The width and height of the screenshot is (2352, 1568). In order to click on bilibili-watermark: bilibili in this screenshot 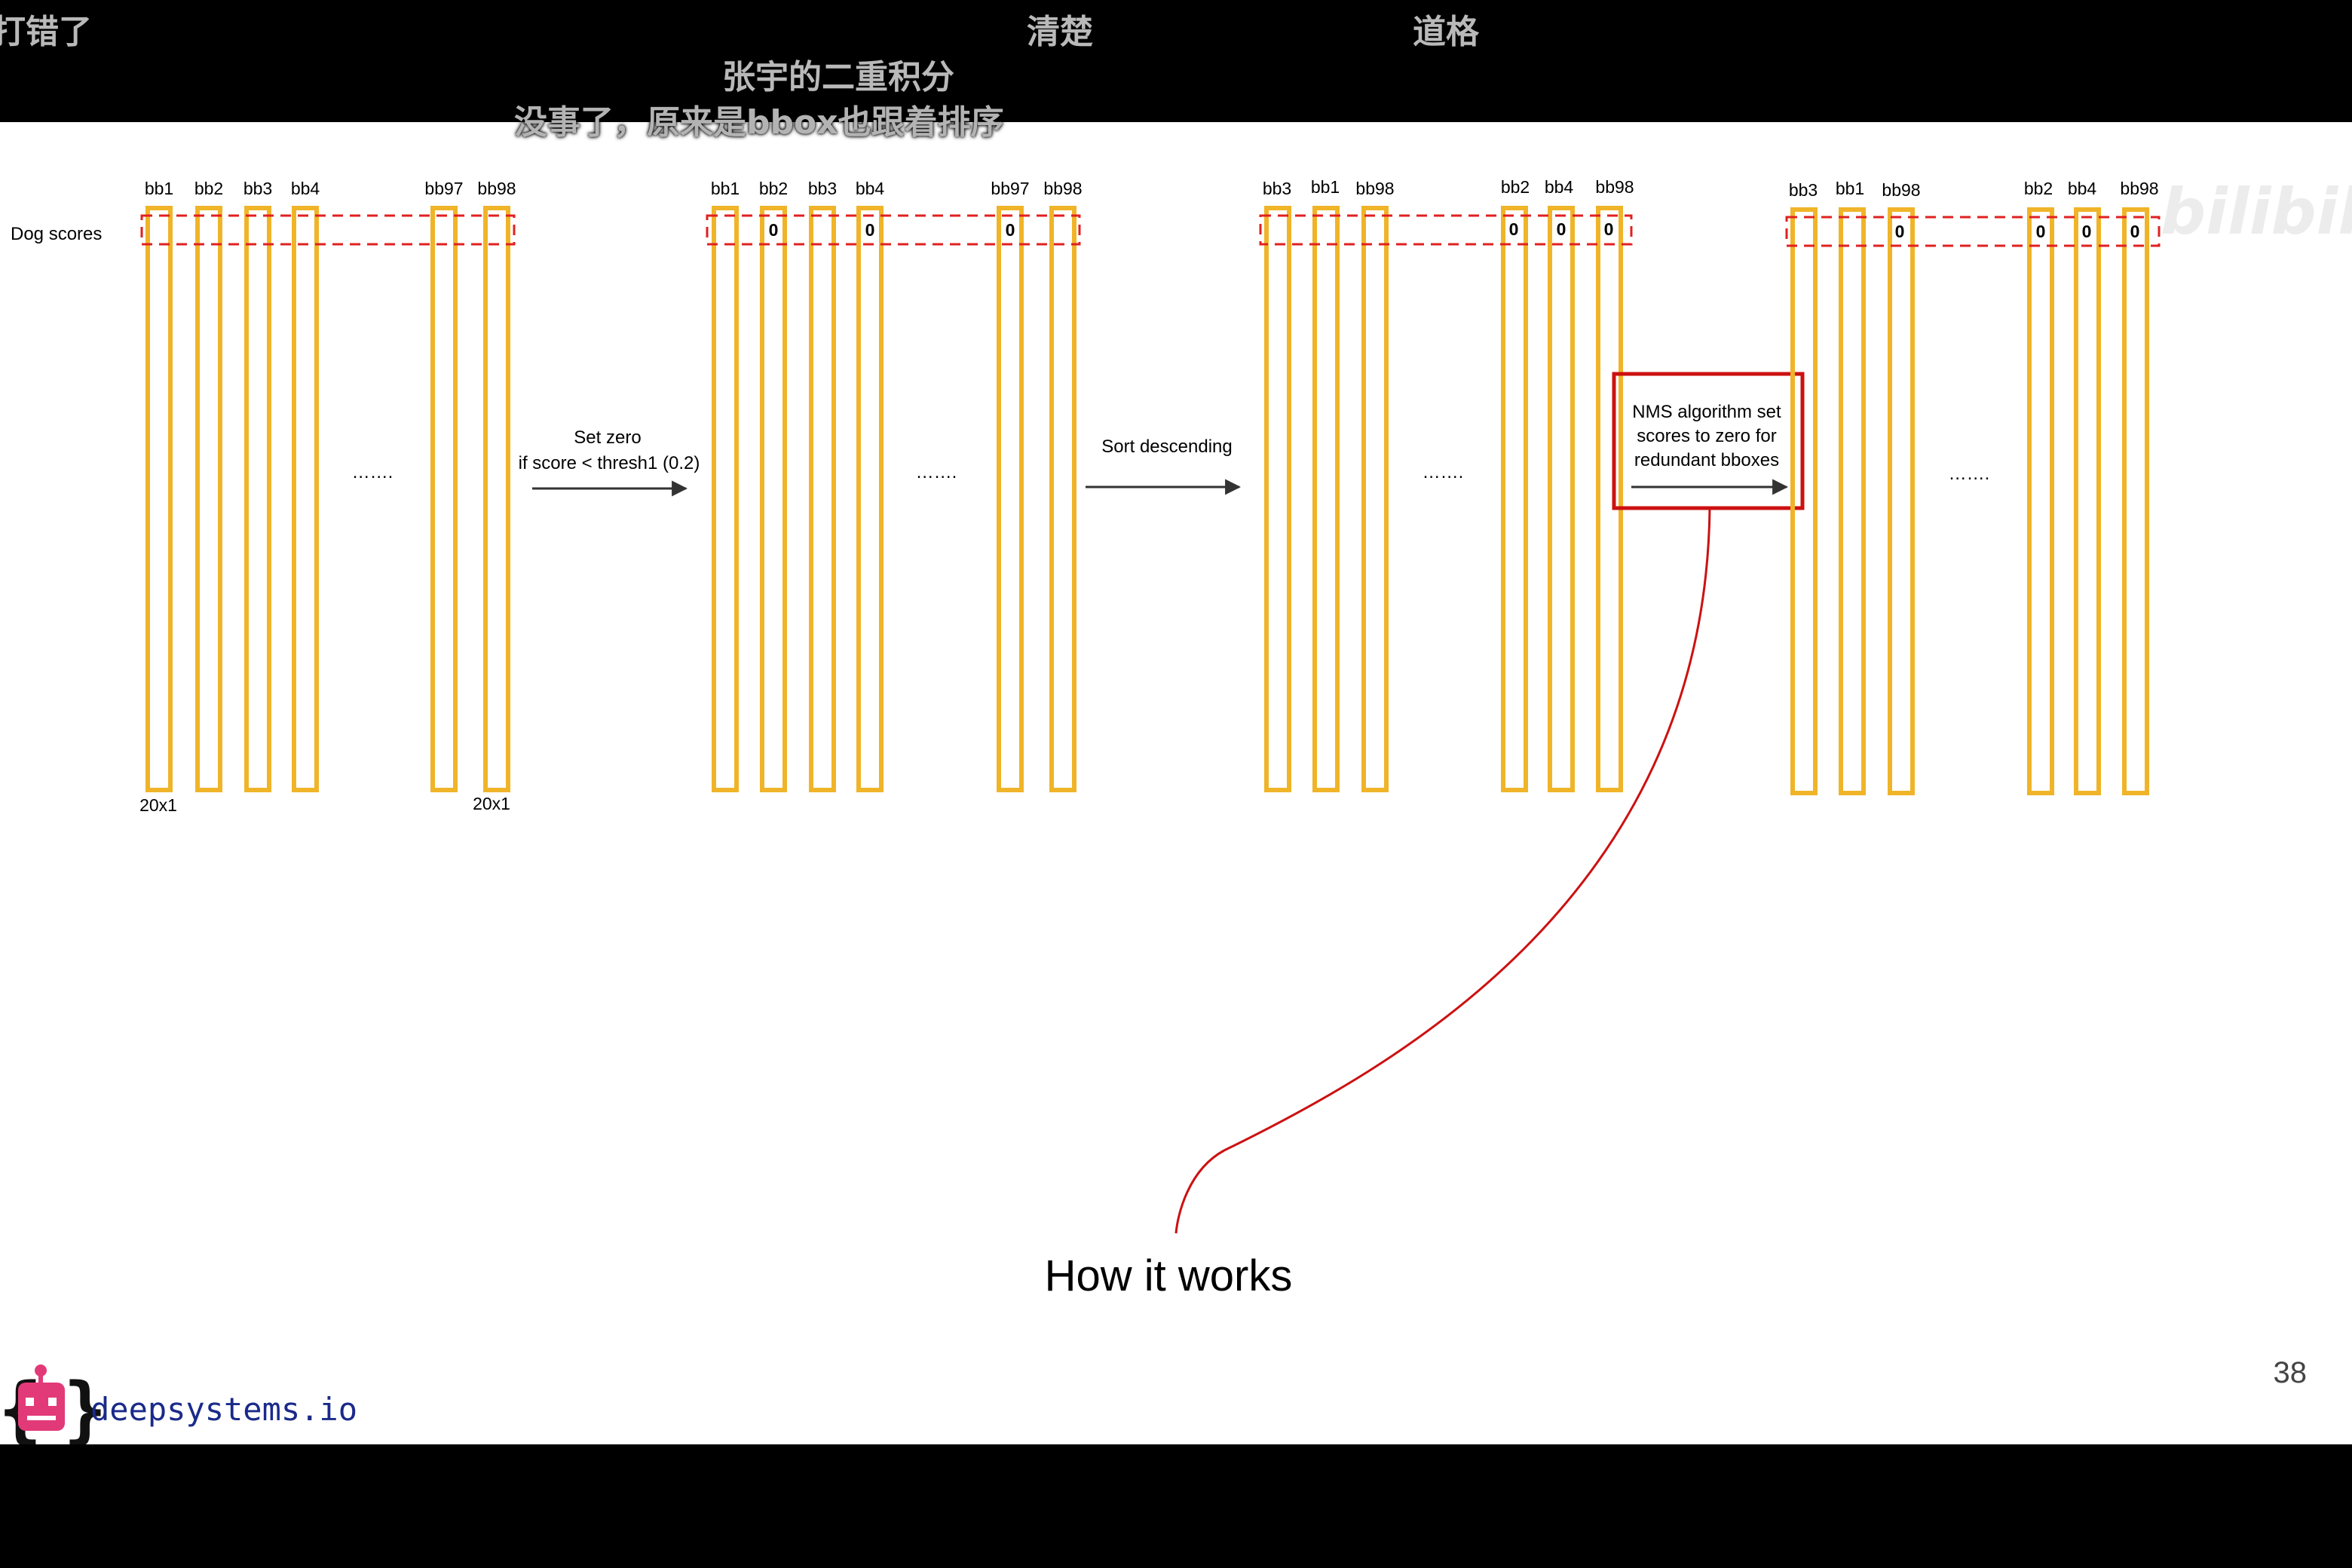, I will do `click(2256, 212)`.